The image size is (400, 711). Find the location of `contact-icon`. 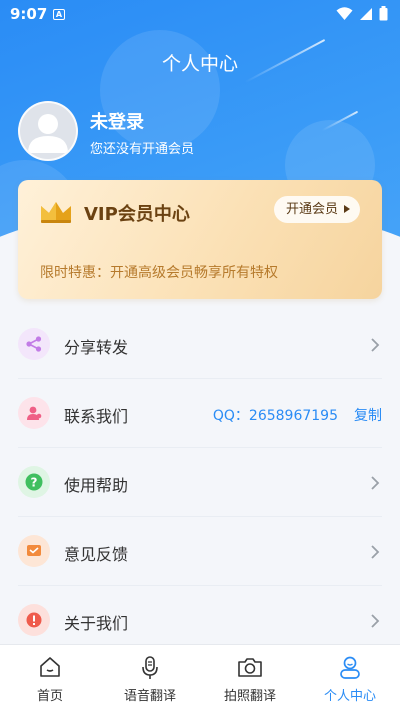

contact-icon is located at coordinates (34, 413).